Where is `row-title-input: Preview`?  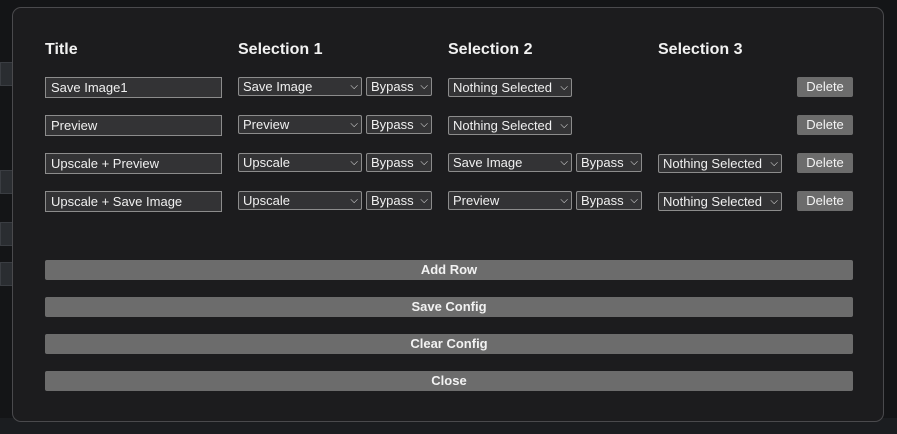 row-title-input: Preview is located at coordinates (133, 125).